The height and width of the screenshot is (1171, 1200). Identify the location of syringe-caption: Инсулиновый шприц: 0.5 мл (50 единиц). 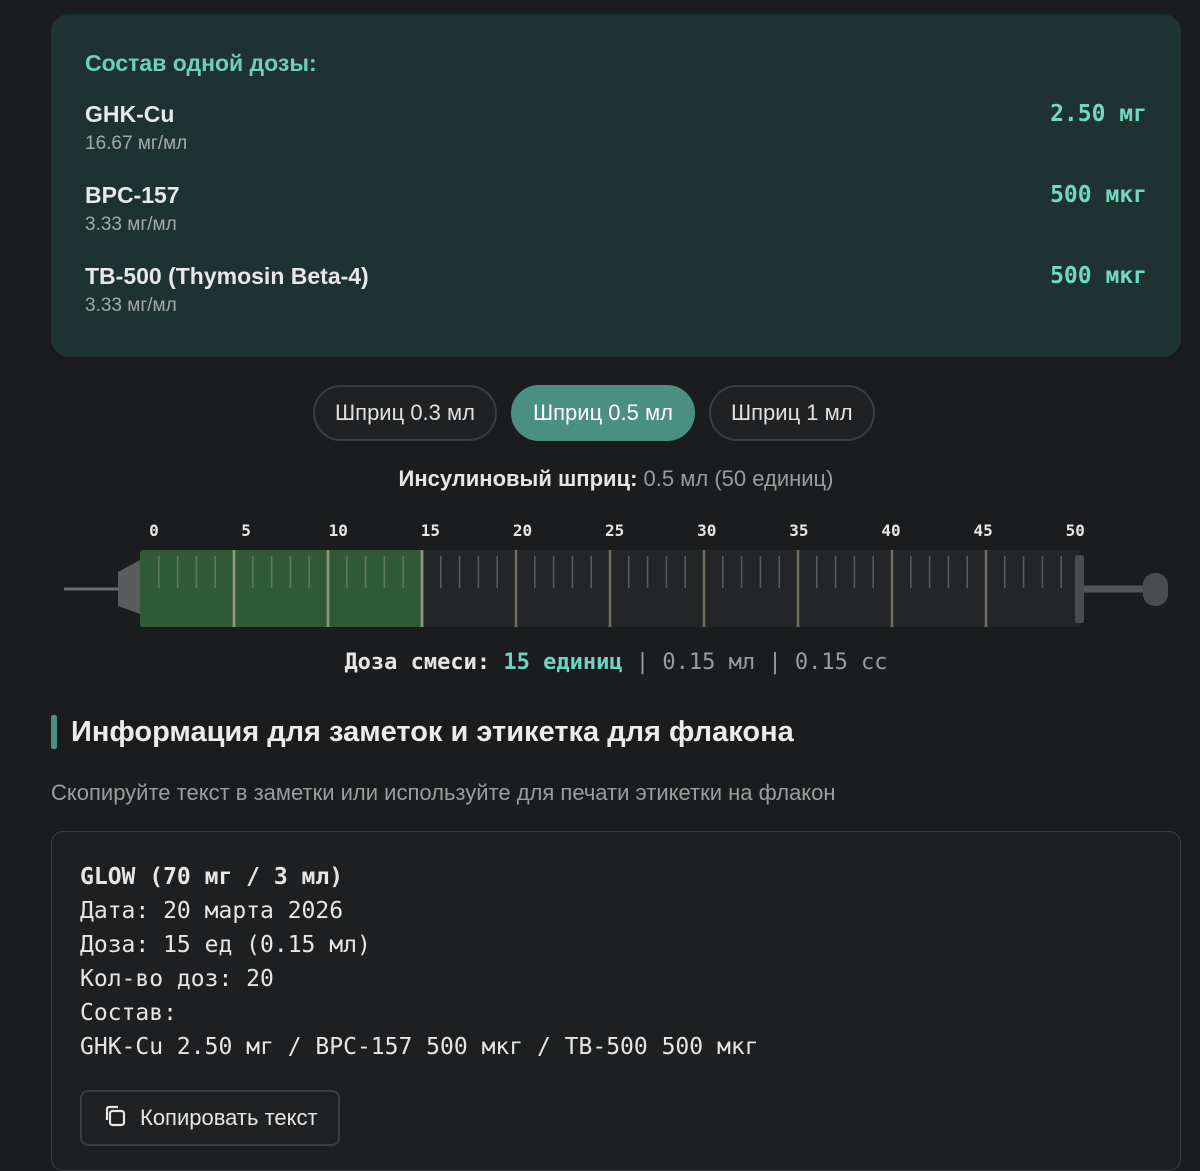
(600, 479).